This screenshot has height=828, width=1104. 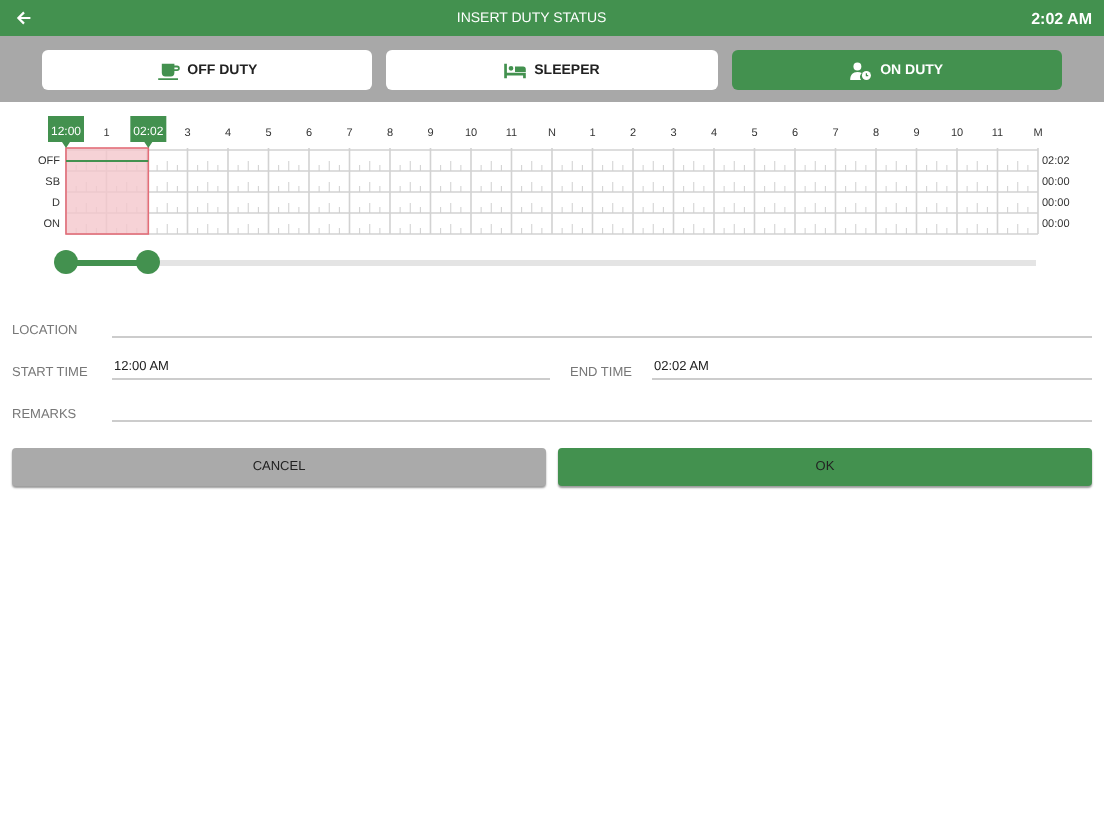 What do you see at coordinates (107, 161) in the screenshot?
I see `duty-line` at bounding box center [107, 161].